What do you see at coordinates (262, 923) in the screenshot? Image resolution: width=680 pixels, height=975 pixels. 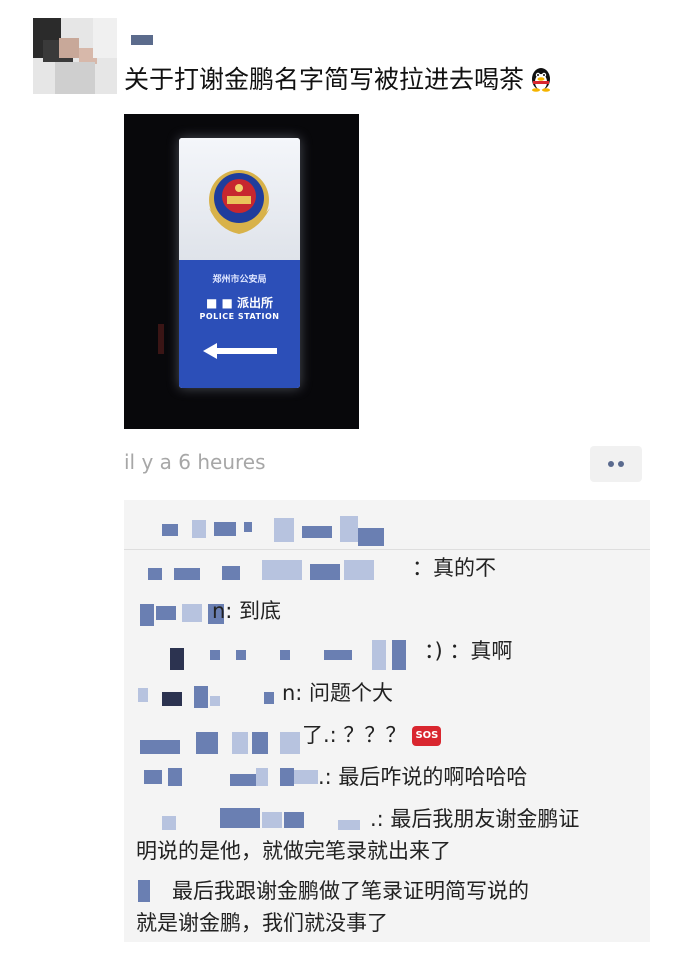 I see `comment-8-line-2: 就是谢金鹏，我们就没事了` at bounding box center [262, 923].